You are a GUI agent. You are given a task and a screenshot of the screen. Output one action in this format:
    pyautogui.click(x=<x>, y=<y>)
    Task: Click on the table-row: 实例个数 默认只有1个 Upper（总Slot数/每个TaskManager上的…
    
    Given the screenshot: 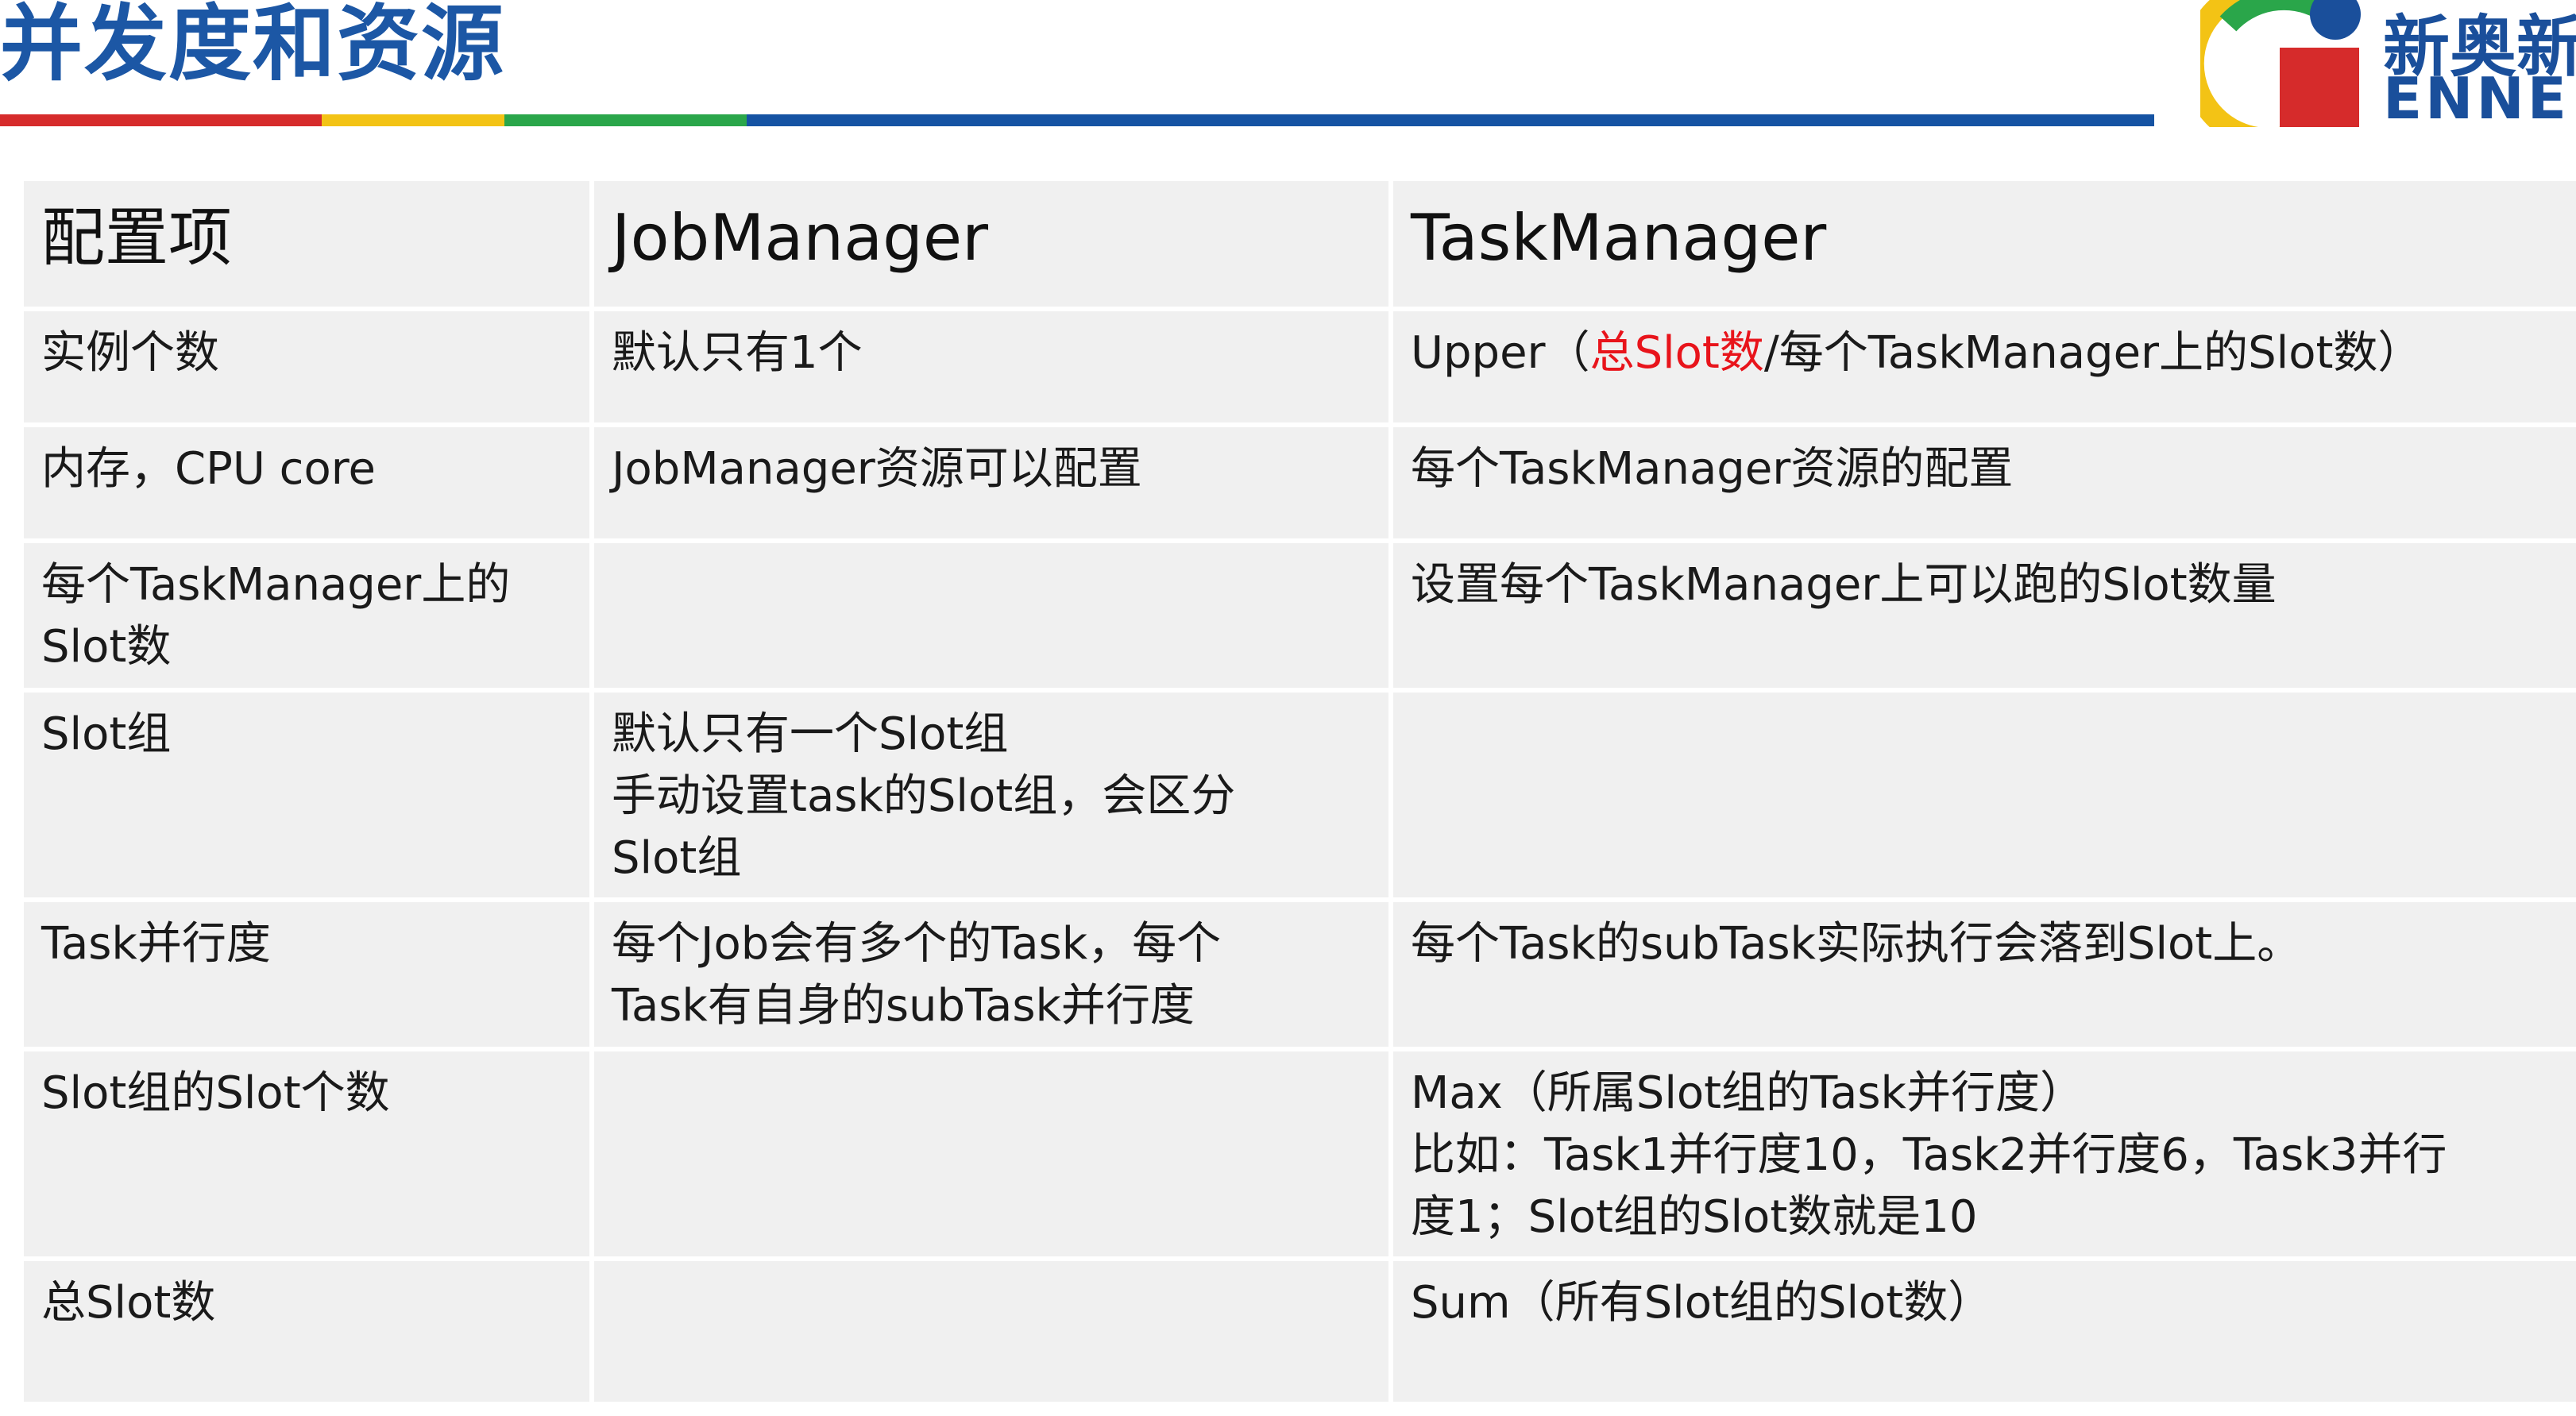 What is the action you would take?
    pyautogui.click(x=1297, y=367)
    